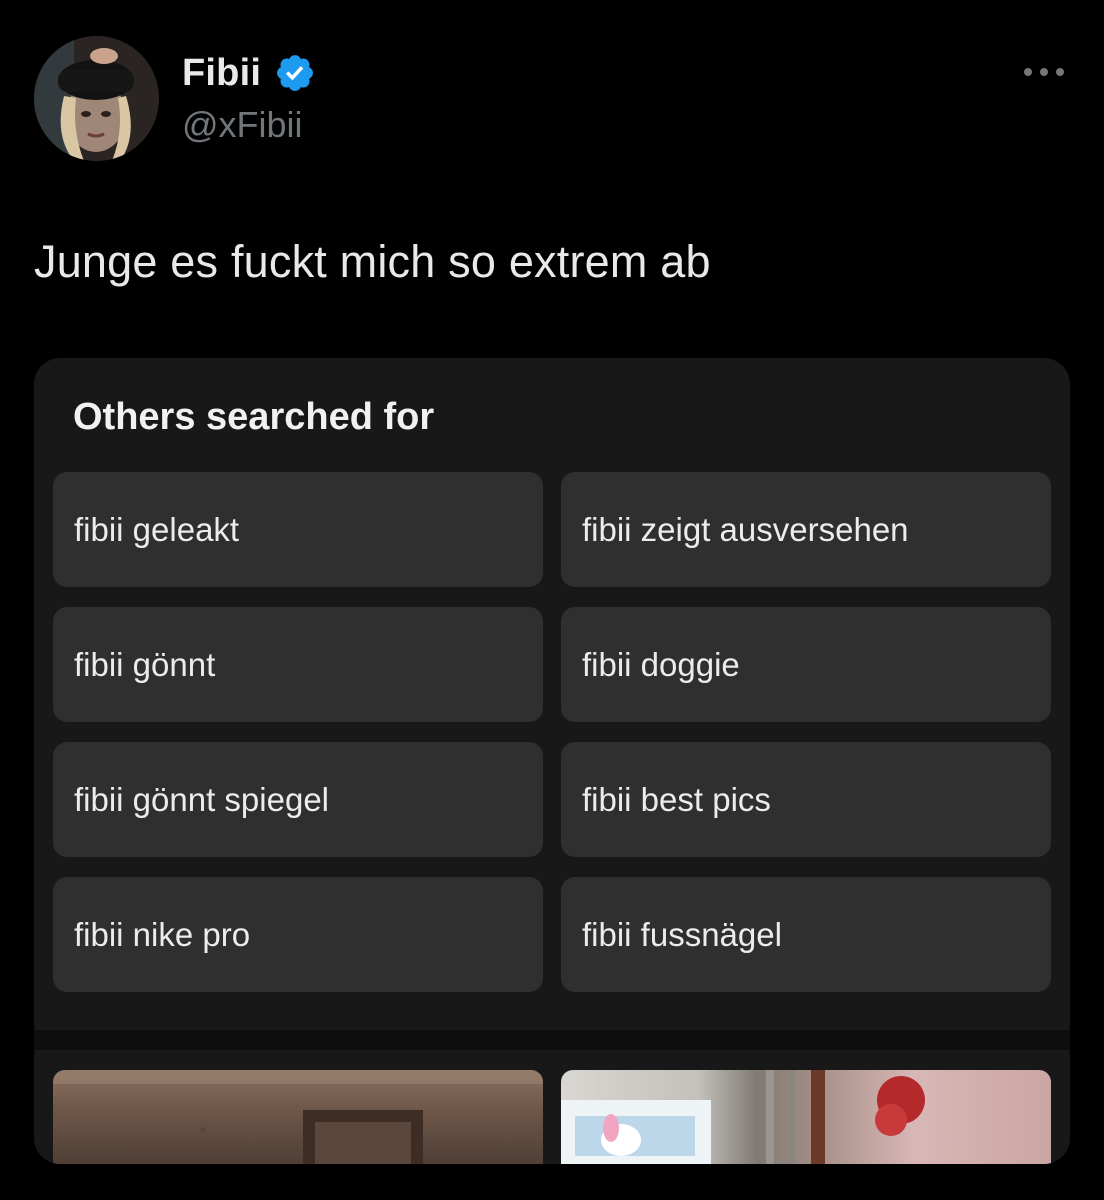  Describe the element at coordinates (221, 73) in the screenshot. I see `author-display-name: Fibii` at that location.